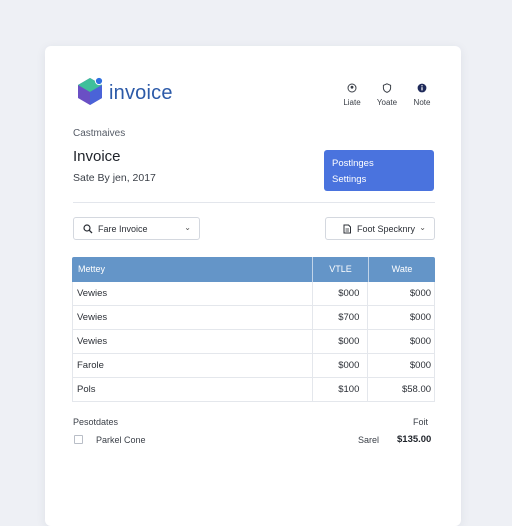  I want to click on brand-name: invoice, so click(141, 93).